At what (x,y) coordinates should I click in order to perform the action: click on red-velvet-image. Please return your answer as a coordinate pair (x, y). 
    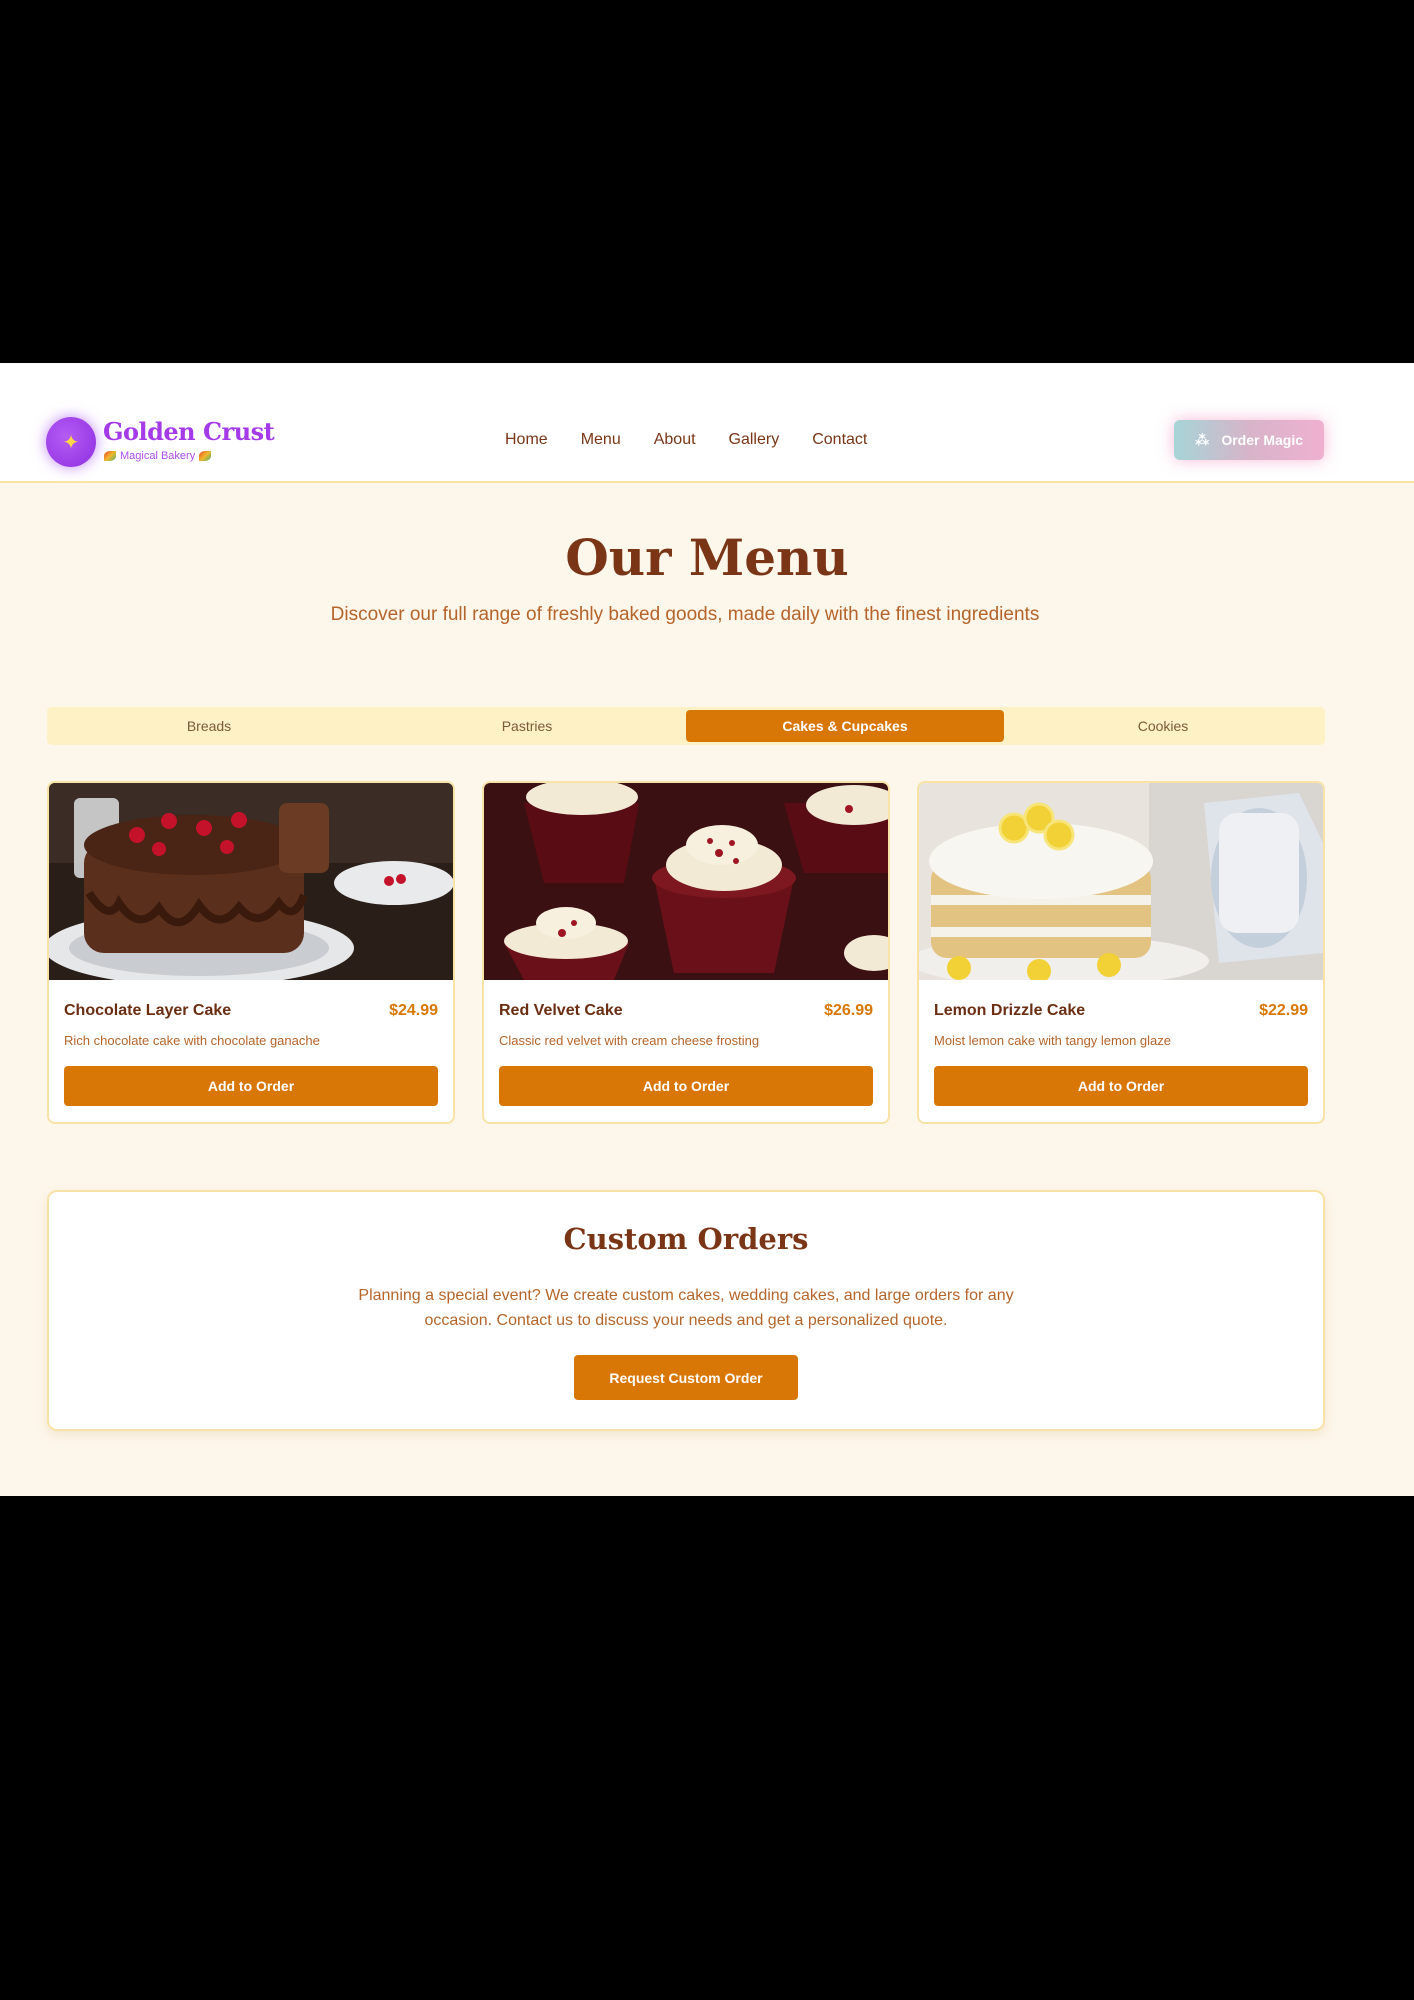
    Looking at the image, I should click on (686, 881).